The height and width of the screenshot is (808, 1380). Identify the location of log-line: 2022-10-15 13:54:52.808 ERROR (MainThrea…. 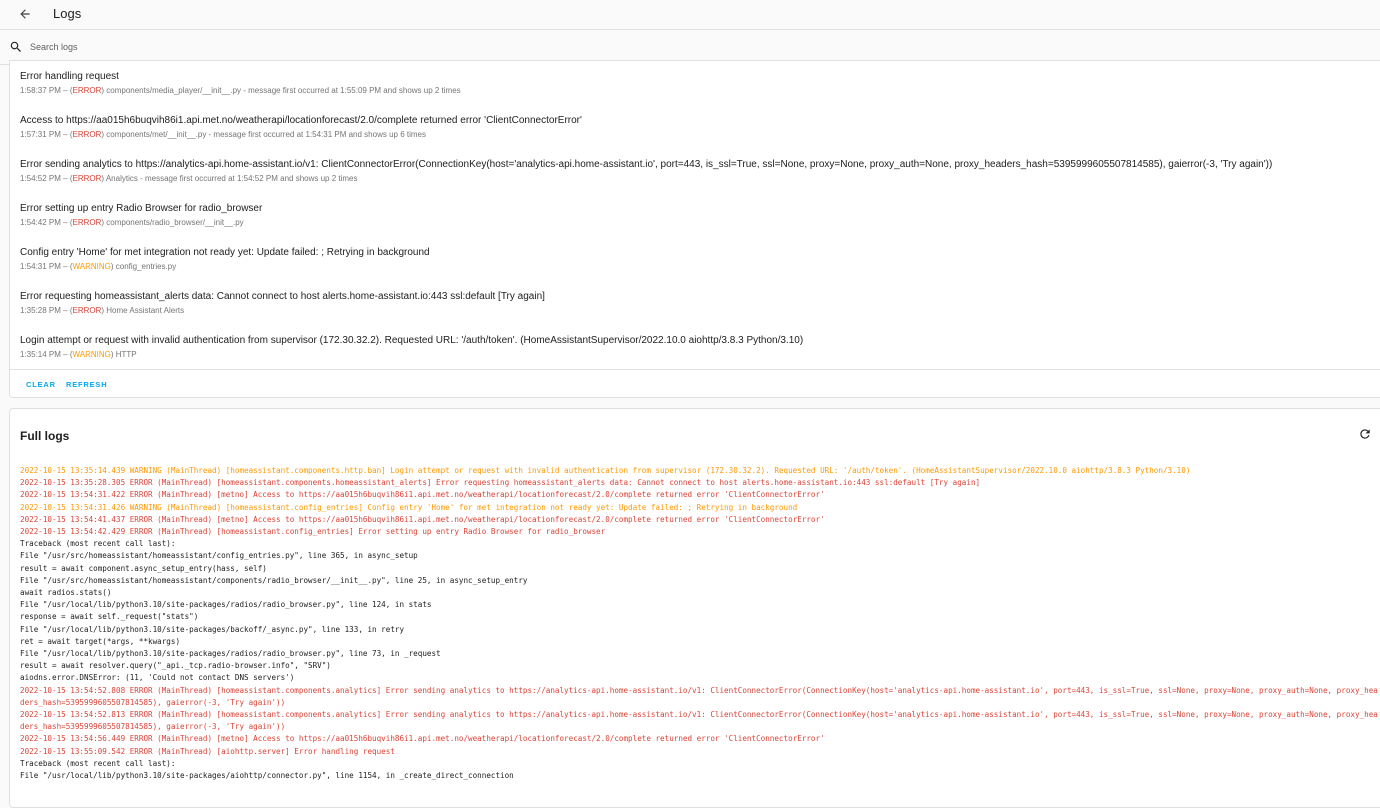
(699, 696).